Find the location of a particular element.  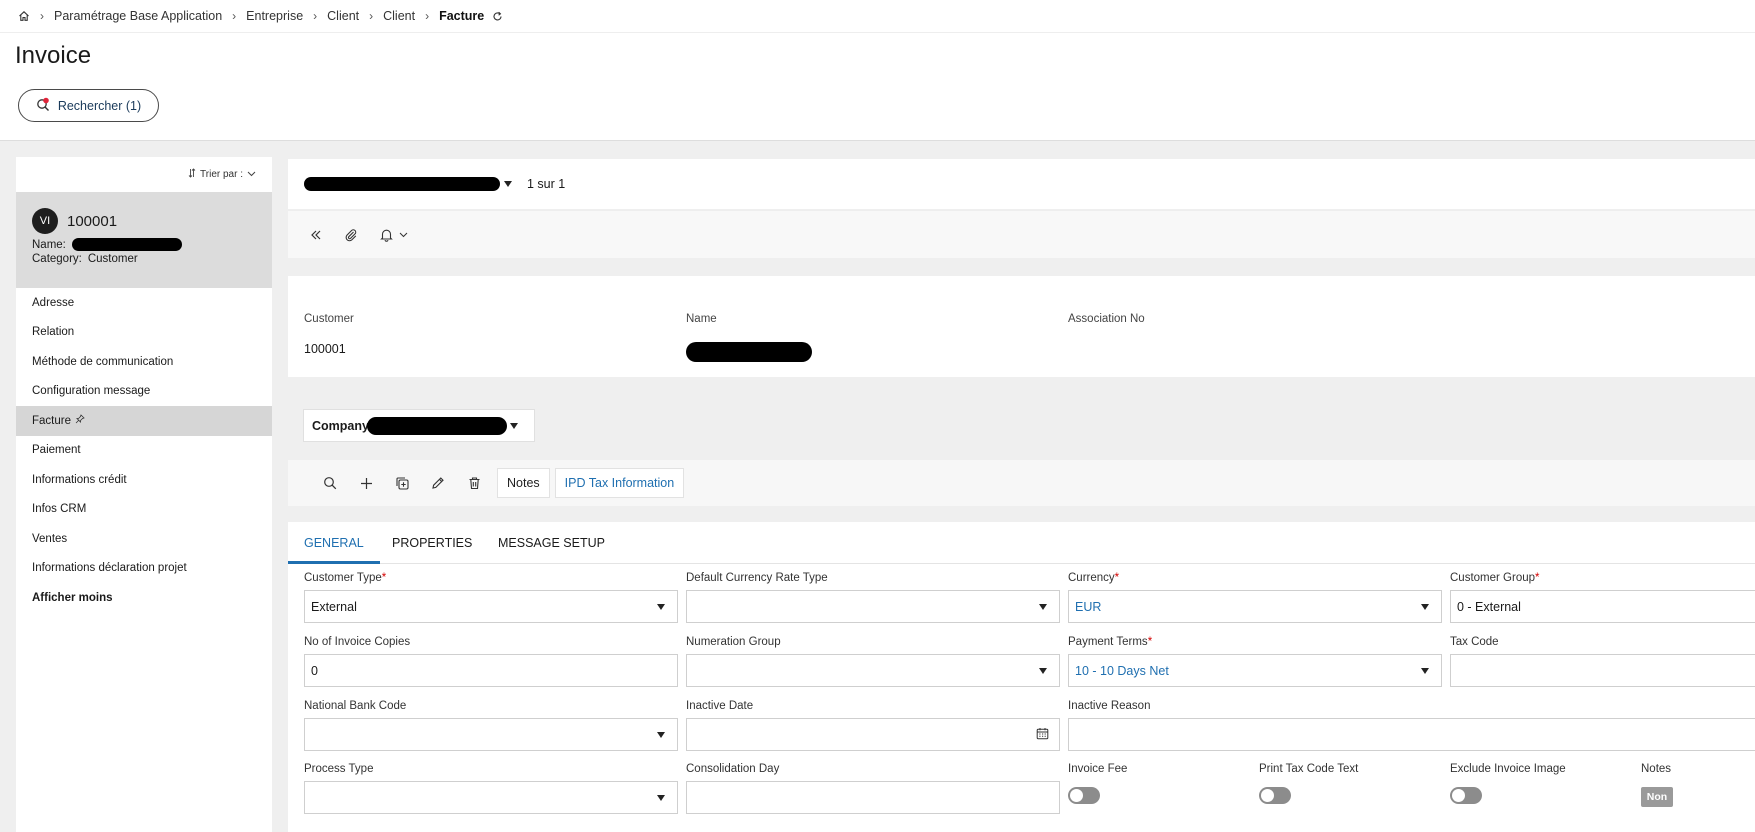

nav-item-relation: Relation is located at coordinates (144, 333).